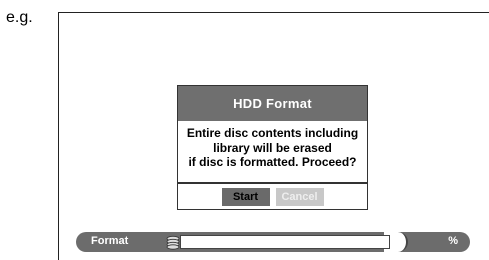  I want to click on format-progress-bar: Format %, so click(273, 242).